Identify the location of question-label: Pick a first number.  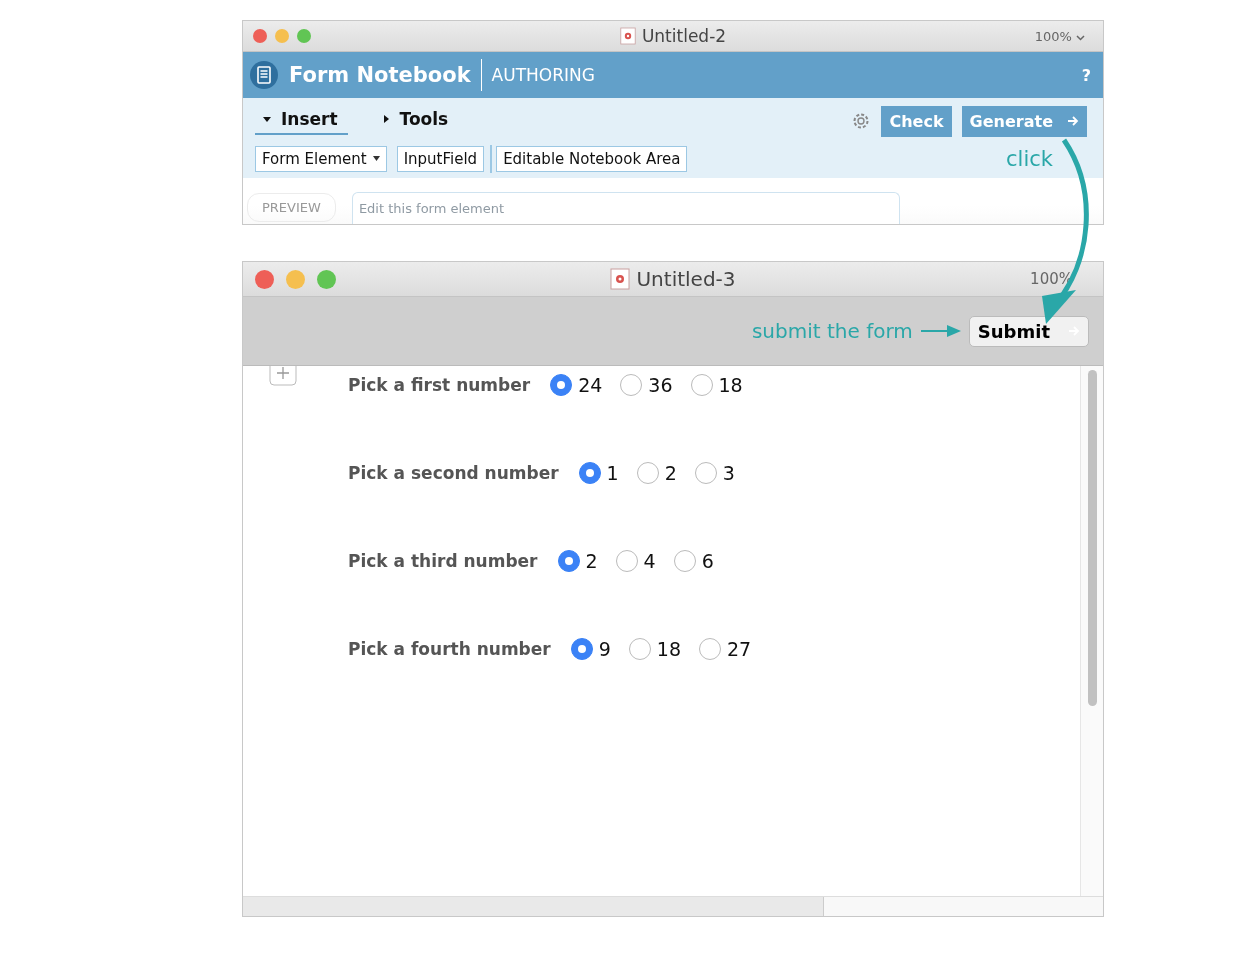
(439, 385).